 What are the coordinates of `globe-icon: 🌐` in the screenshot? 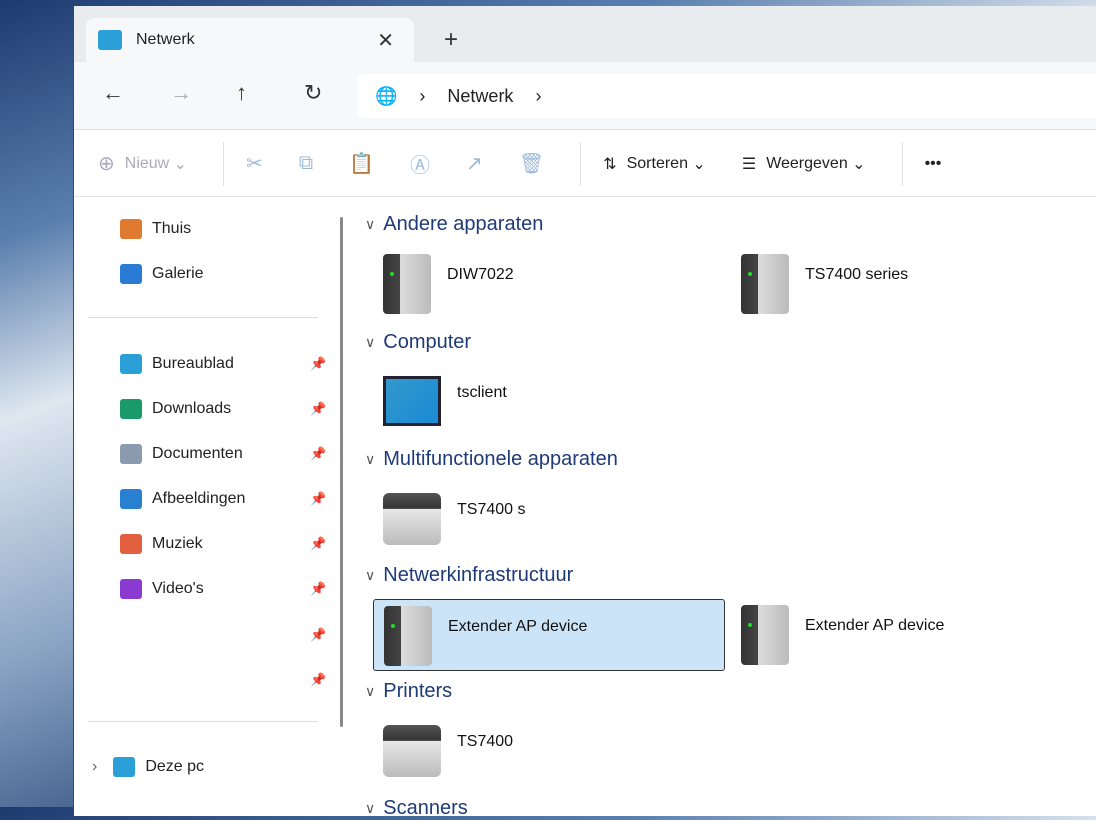 It's located at (386, 95).